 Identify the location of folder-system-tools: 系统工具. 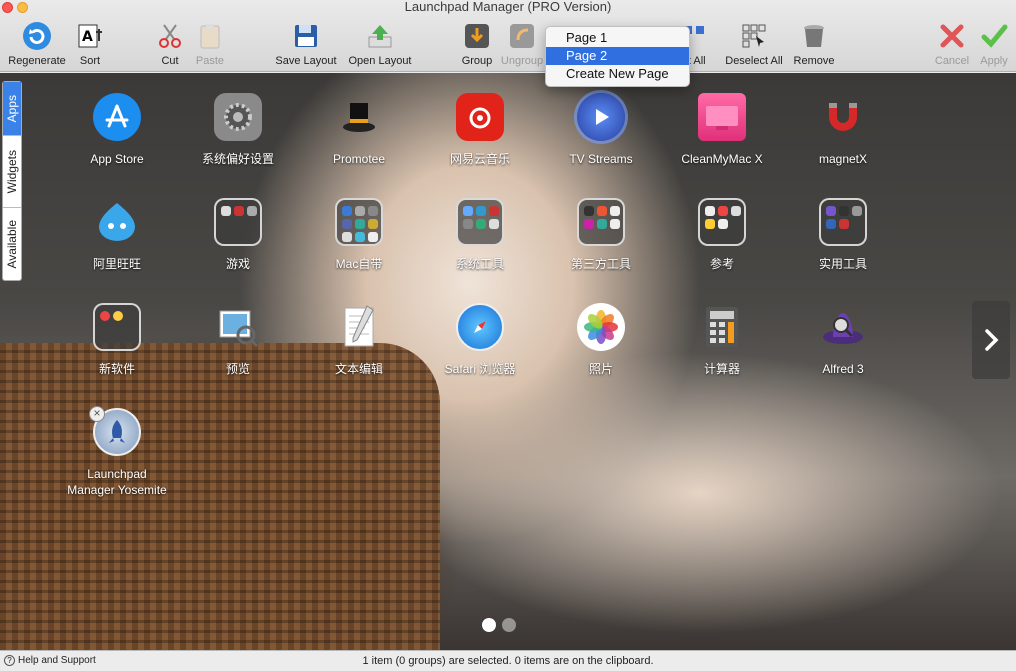
(480, 235).